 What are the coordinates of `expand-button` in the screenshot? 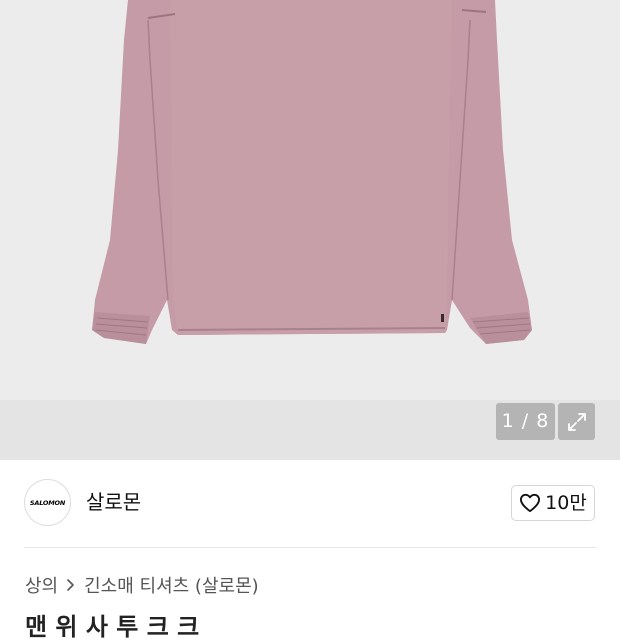 It's located at (576, 421).